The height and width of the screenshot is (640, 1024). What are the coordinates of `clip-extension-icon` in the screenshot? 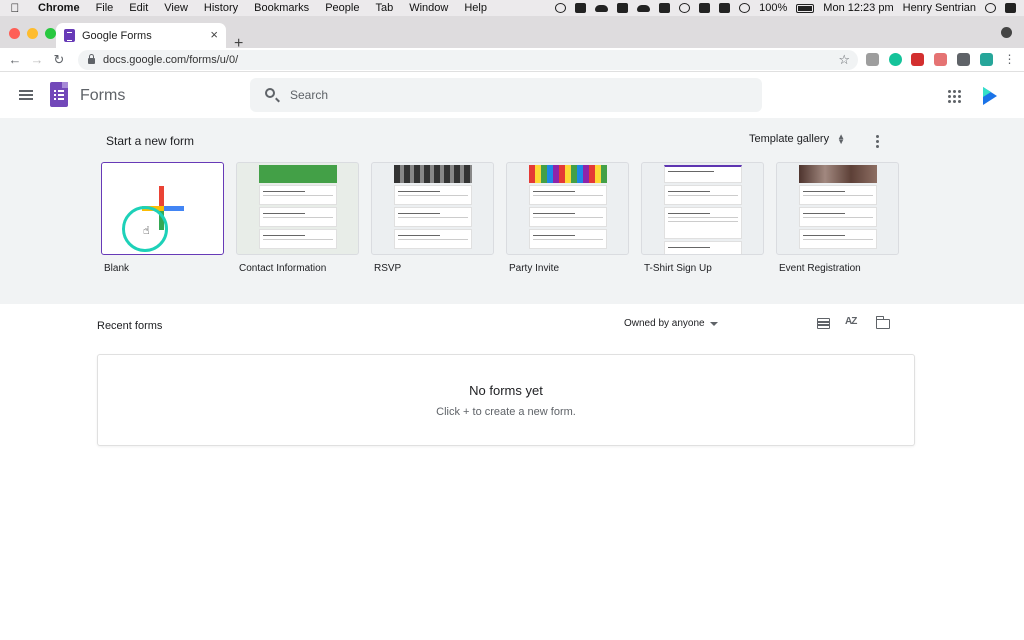 It's located at (940, 59).